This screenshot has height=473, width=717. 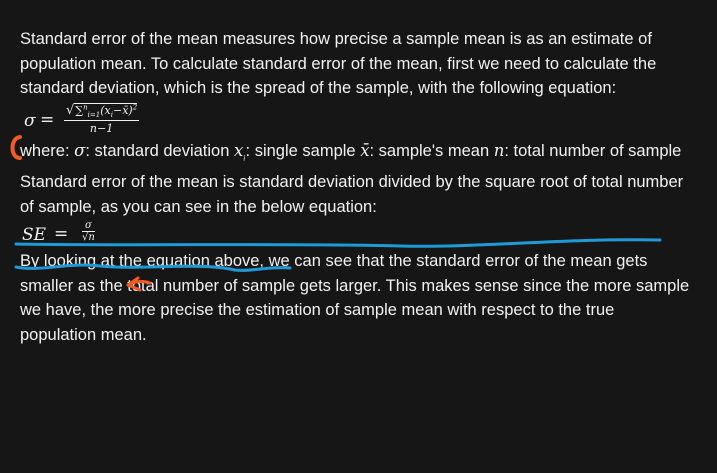 What do you see at coordinates (593, 150) in the screenshot?
I see `where-n-text: : total number of sample` at bounding box center [593, 150].